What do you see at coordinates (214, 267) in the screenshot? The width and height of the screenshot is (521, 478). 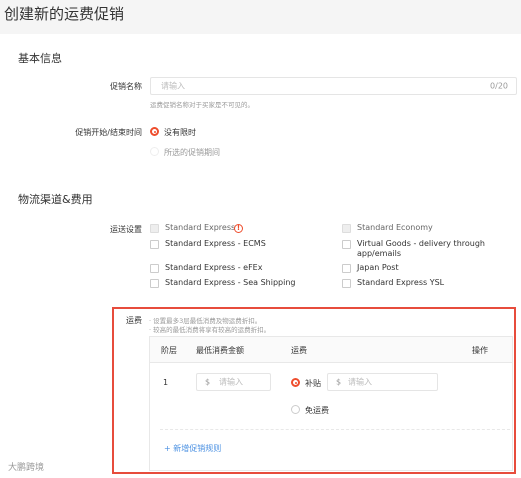 I see `channel-label-text: Standard Express - eFEx` at bounding box center [214, 267].